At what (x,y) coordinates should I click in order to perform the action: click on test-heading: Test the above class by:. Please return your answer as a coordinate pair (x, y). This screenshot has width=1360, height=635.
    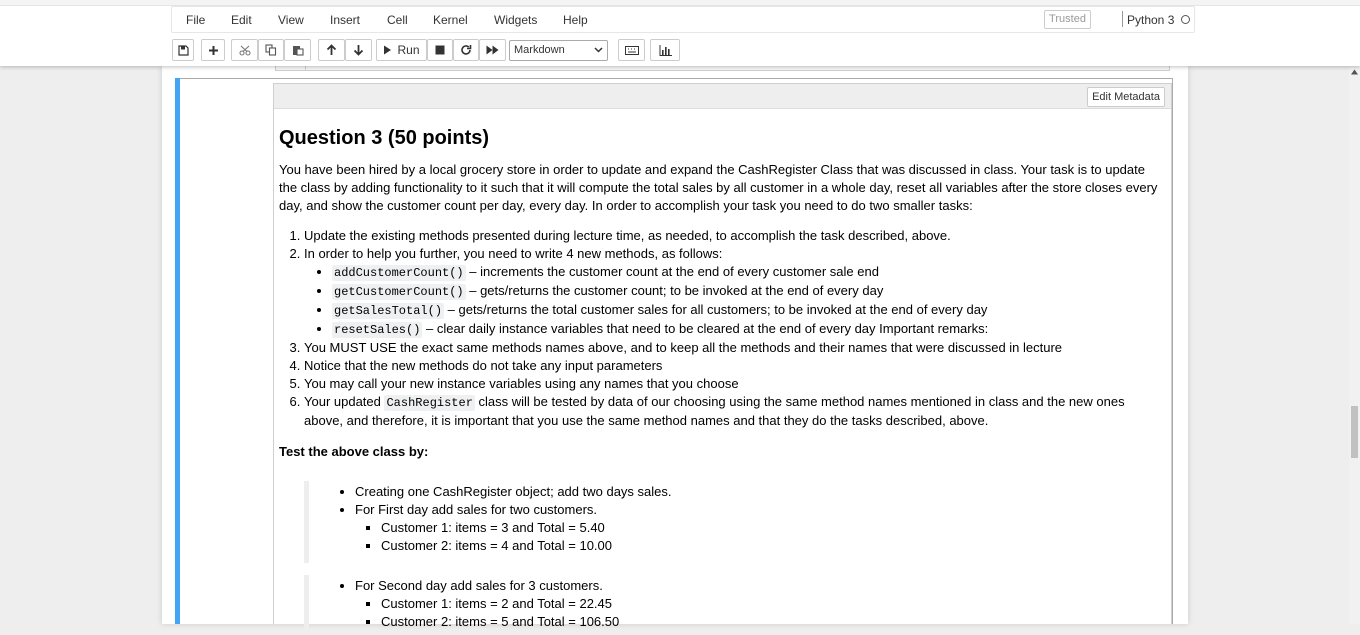
    Looking at the image, I should click on (354, 451).